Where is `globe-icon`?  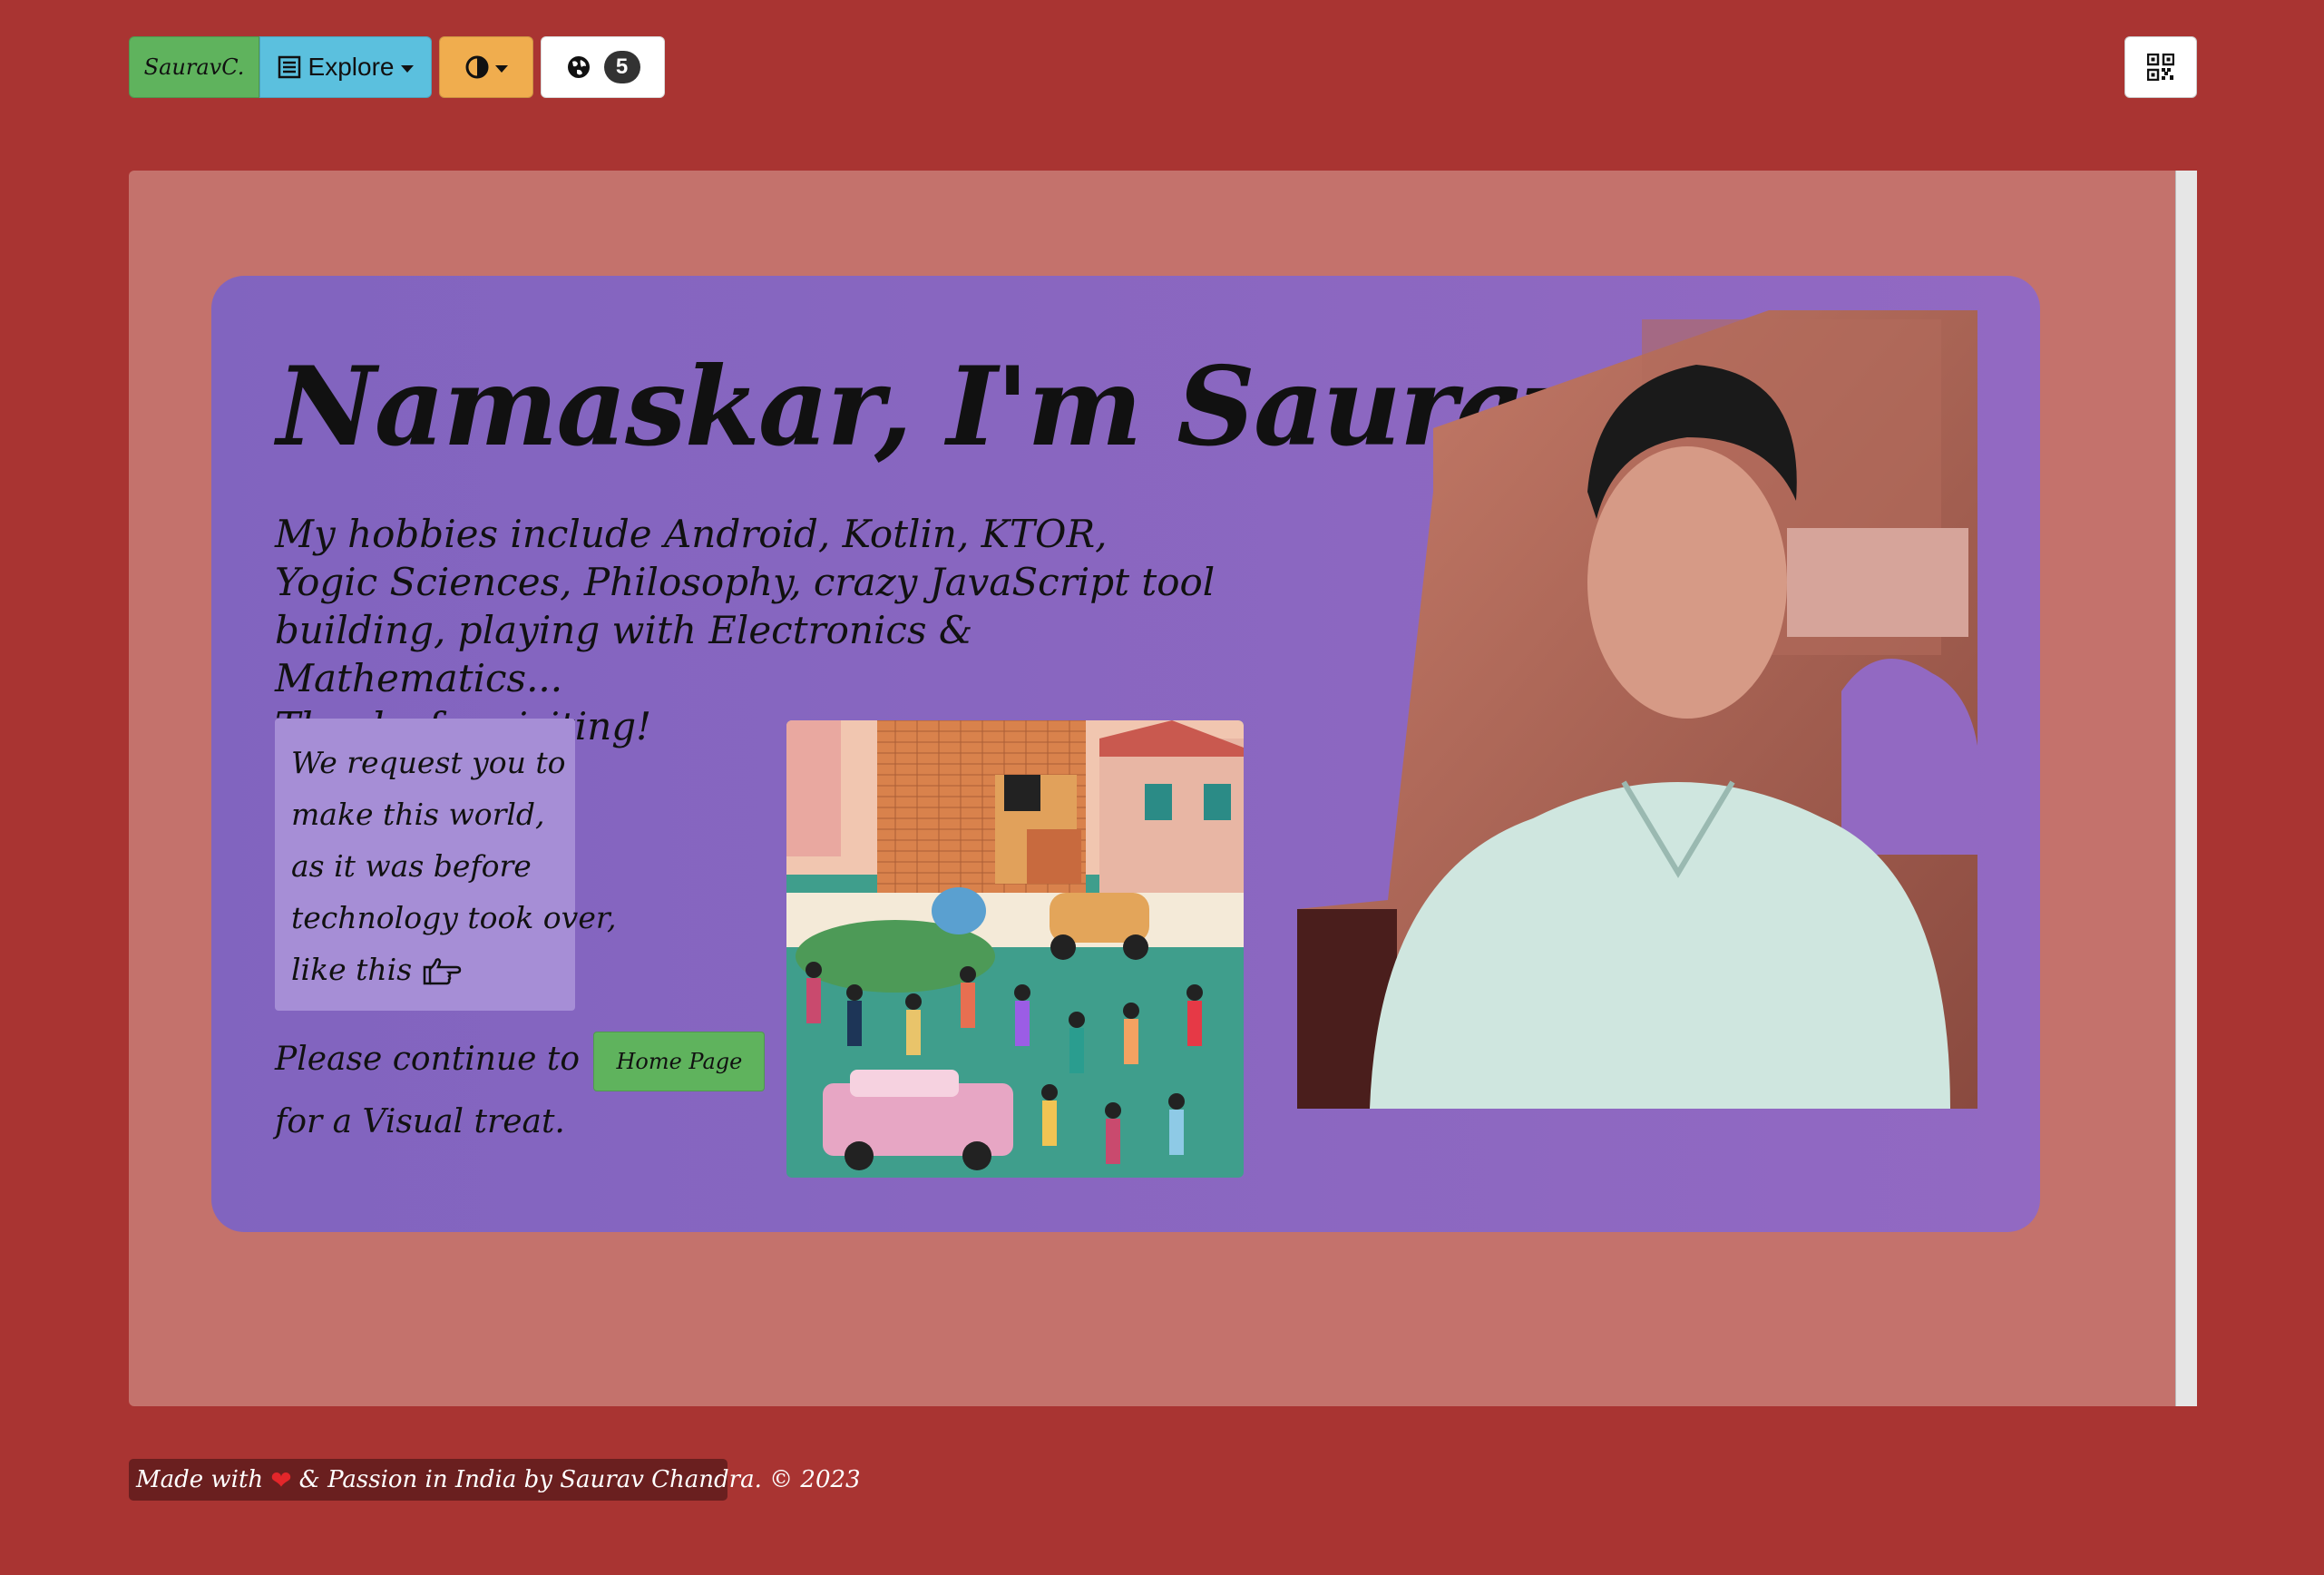 globe-icon is located at coordinates (578, 67).